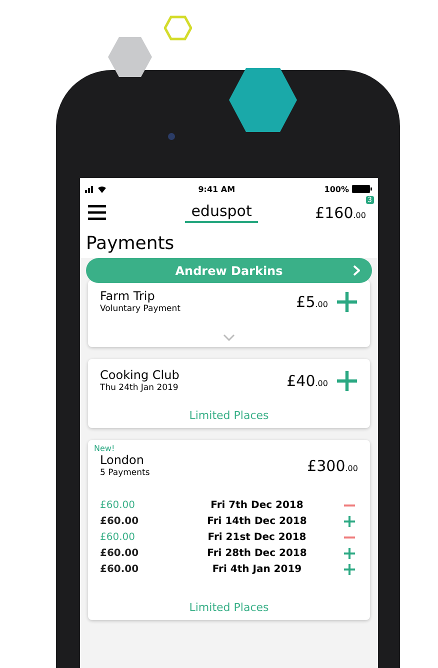 The height and width of the screenshot is (668, 438). I want to click on chevron-right-icon, so click(356, 270).